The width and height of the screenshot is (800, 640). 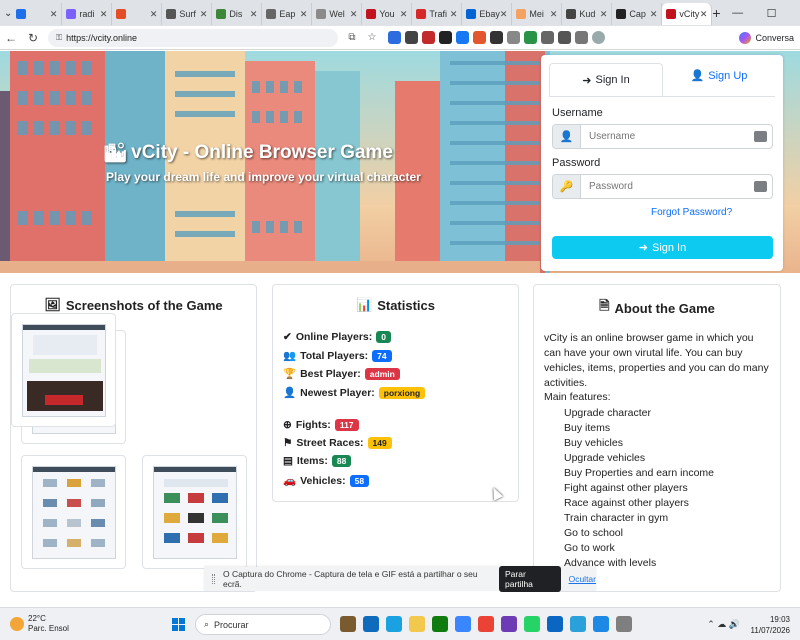 I want to click on browser-tab: radi ✕, so click(x=87, y=14).